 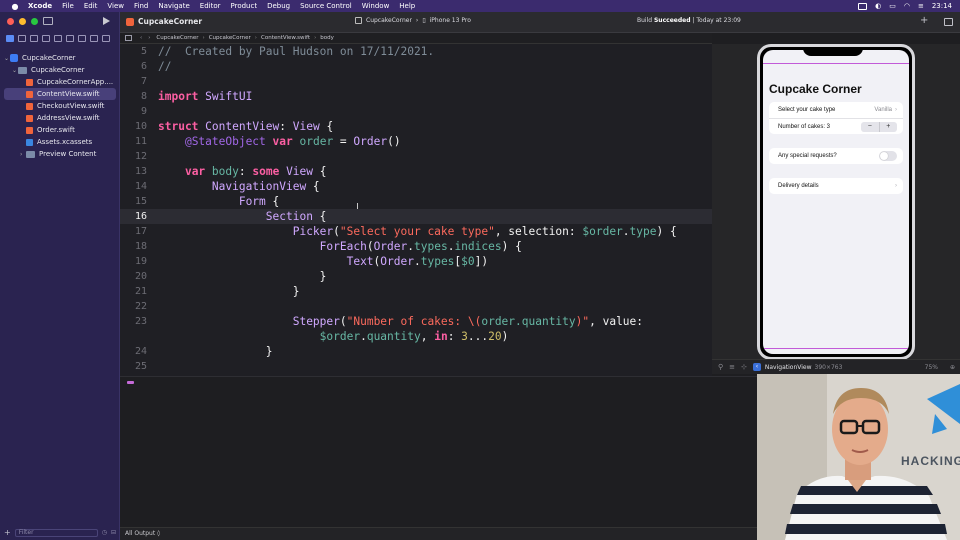 I want to click on code-text: $order.quantity, in: 3...20), so click(x=414, y=336).